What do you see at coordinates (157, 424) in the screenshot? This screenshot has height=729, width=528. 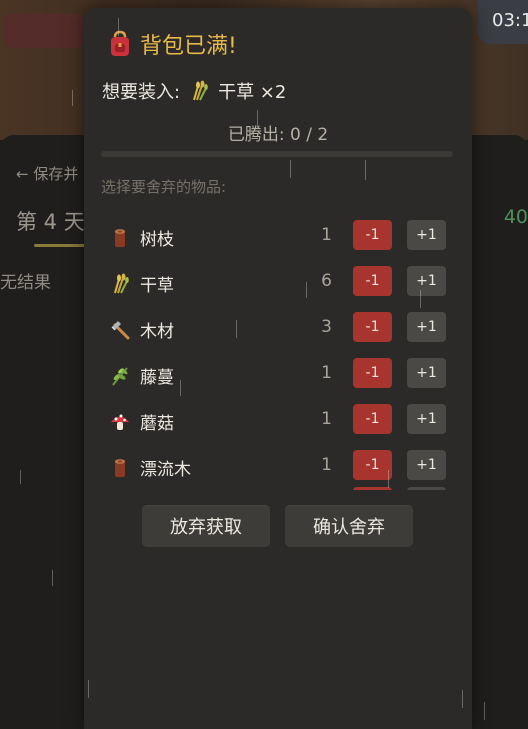 I see `item-name: 蘑菇` at bounding box center [157, 424].